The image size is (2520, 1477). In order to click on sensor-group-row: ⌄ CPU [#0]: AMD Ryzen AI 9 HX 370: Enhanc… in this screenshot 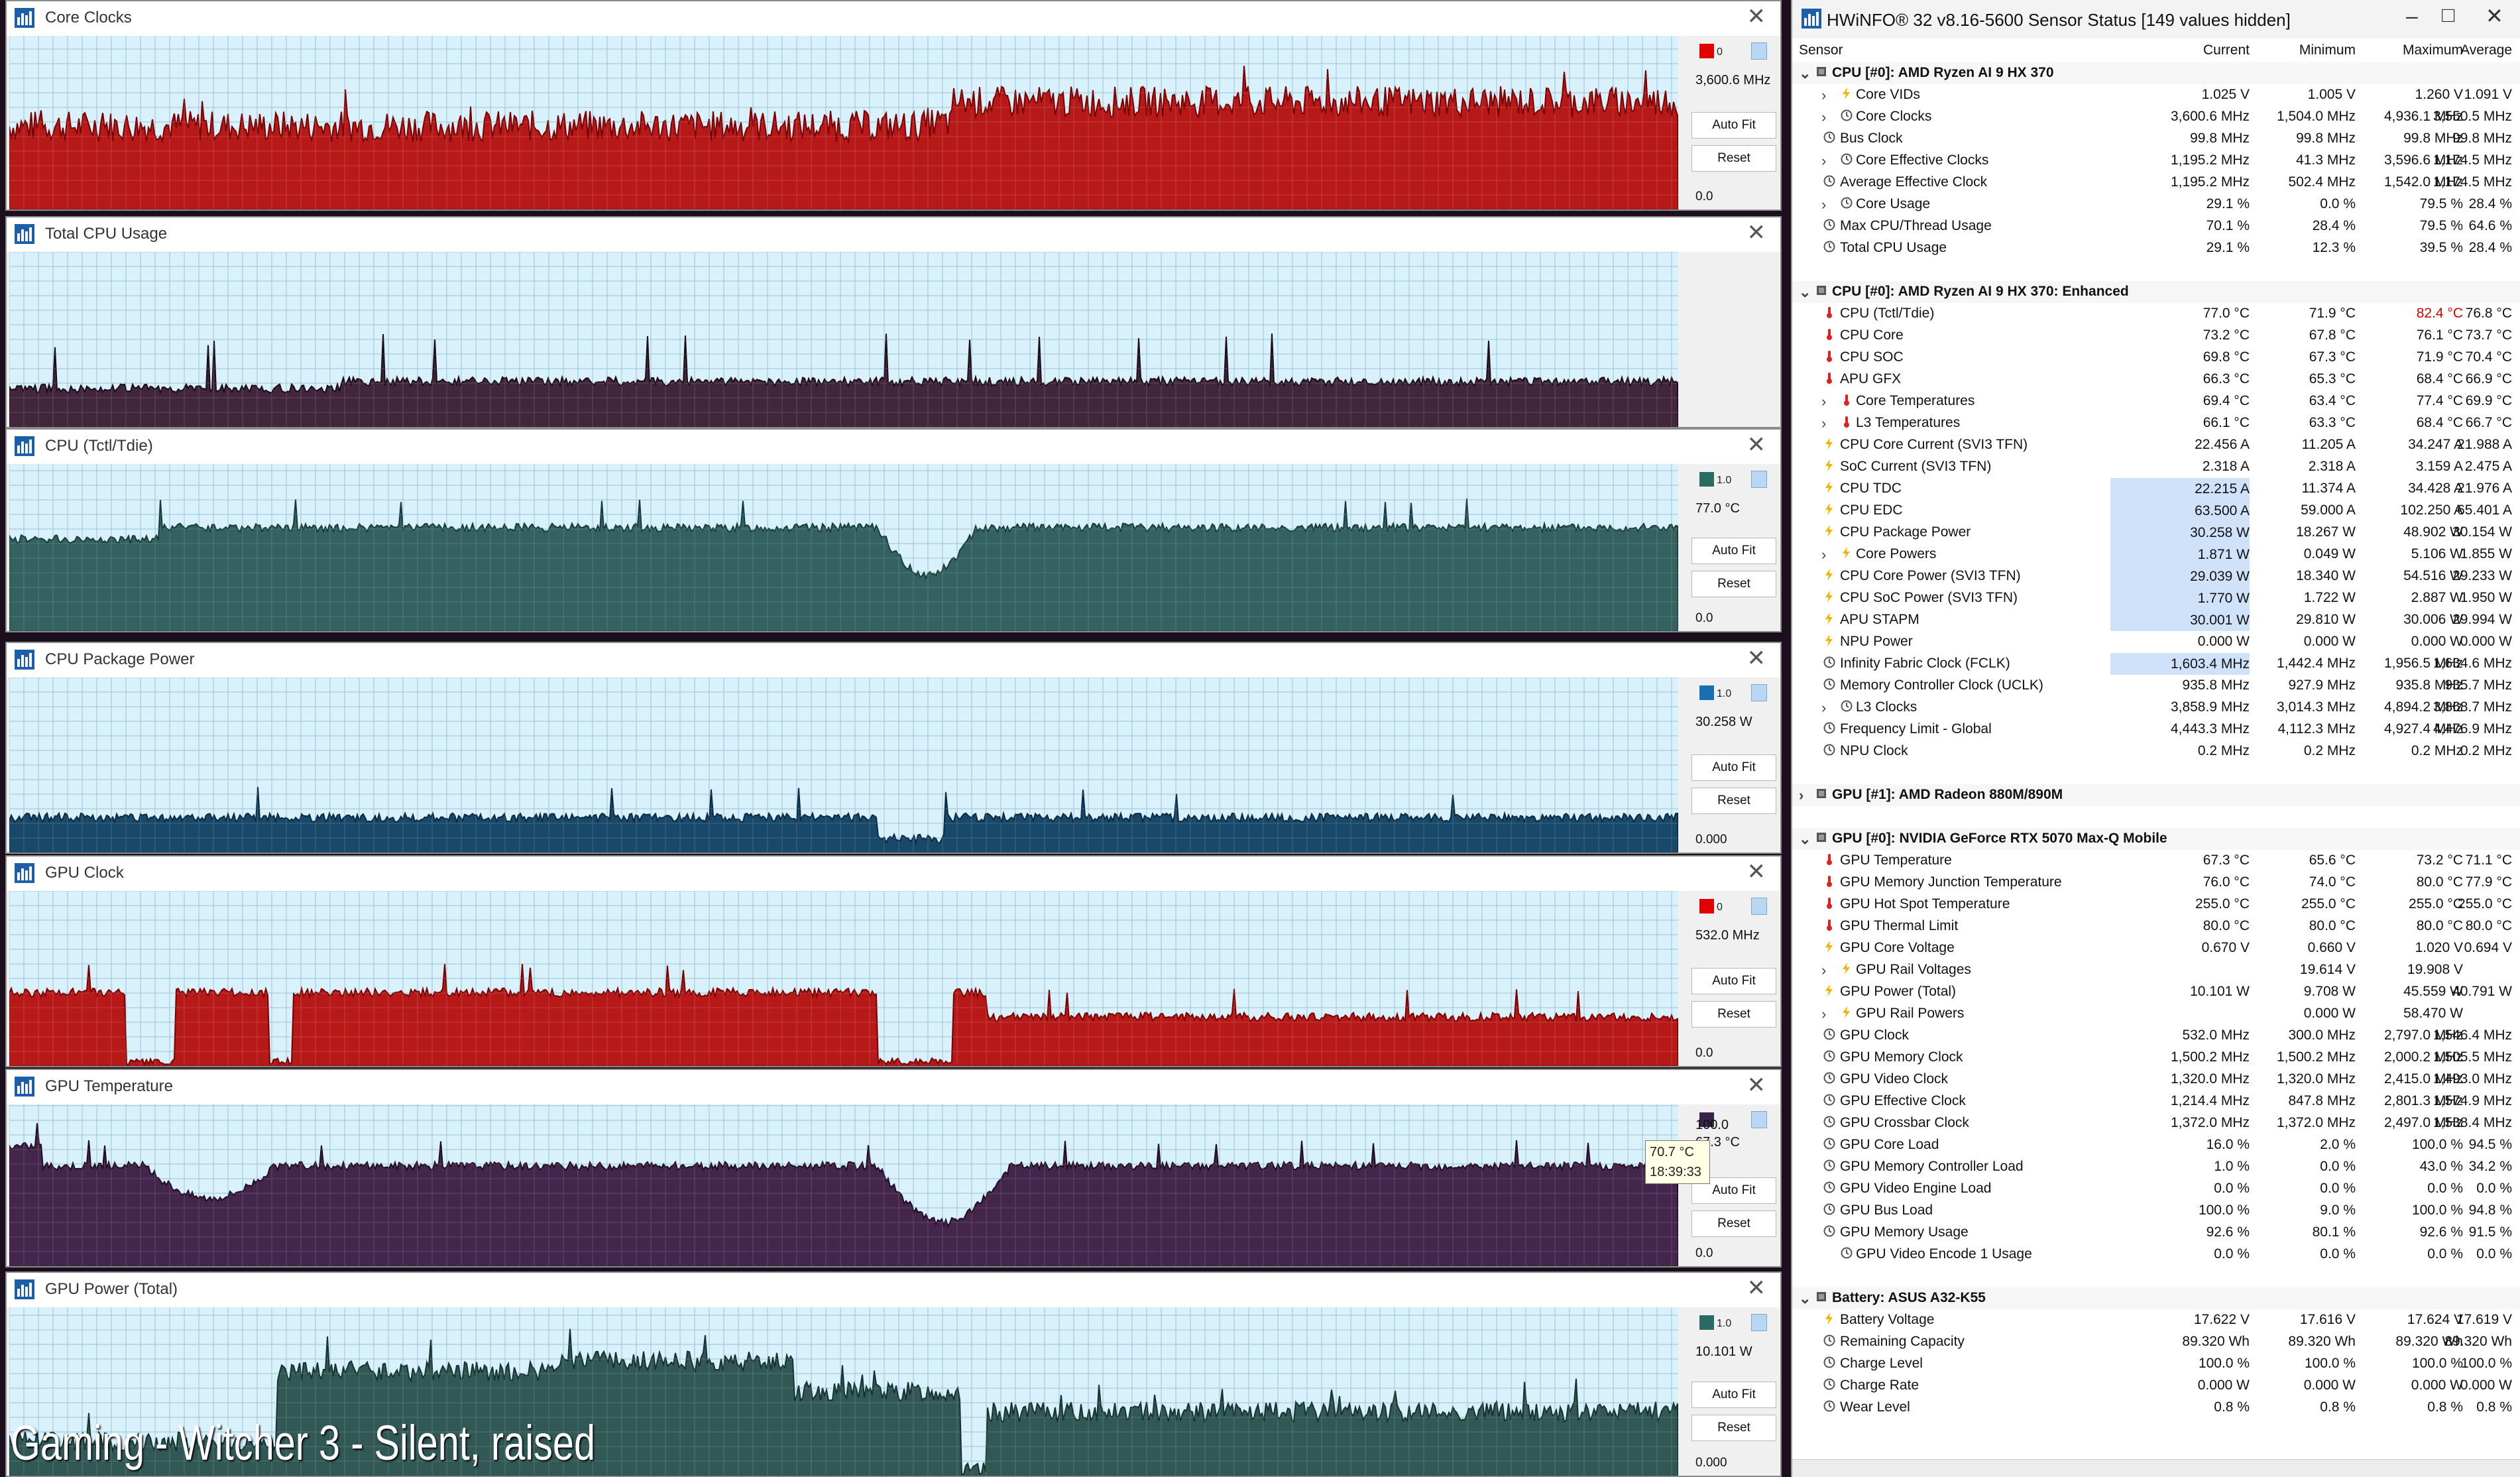, I will do `click(2156, 292)`.